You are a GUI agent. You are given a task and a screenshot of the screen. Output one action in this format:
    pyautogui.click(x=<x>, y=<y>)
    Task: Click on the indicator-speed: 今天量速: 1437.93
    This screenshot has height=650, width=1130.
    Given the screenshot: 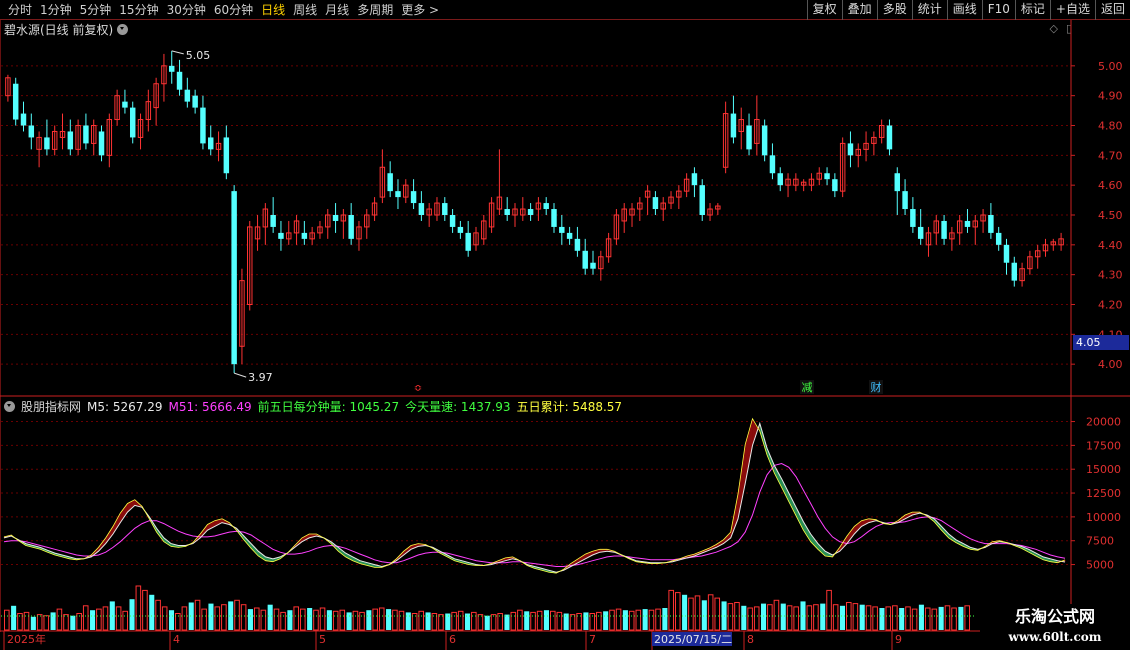 What is the action you would take?
    pyautogui.click(x=458, y=407)
    